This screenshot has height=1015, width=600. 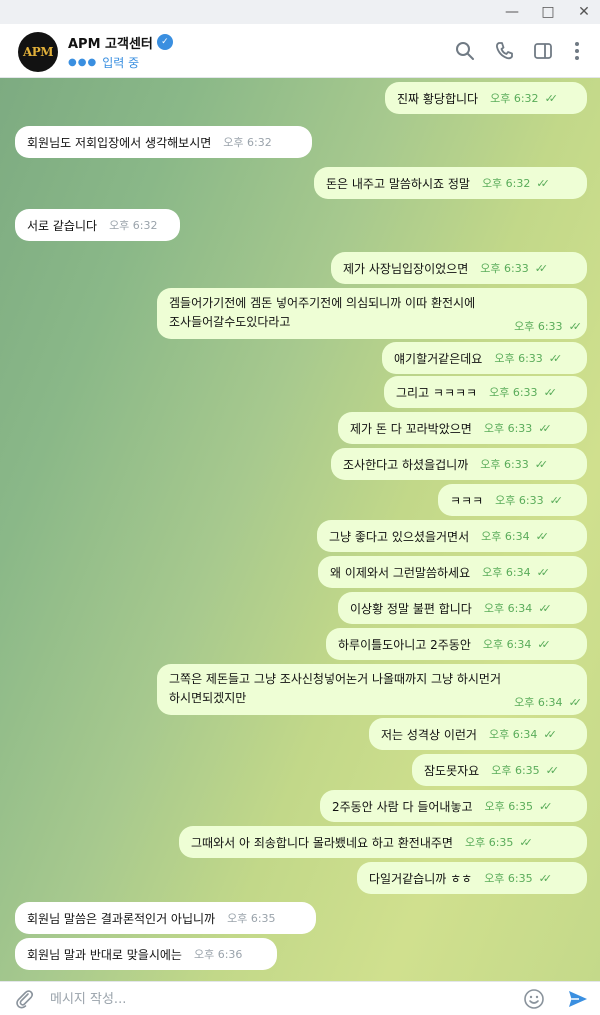 I want to click on send-icon, so click(x=578, y=999).